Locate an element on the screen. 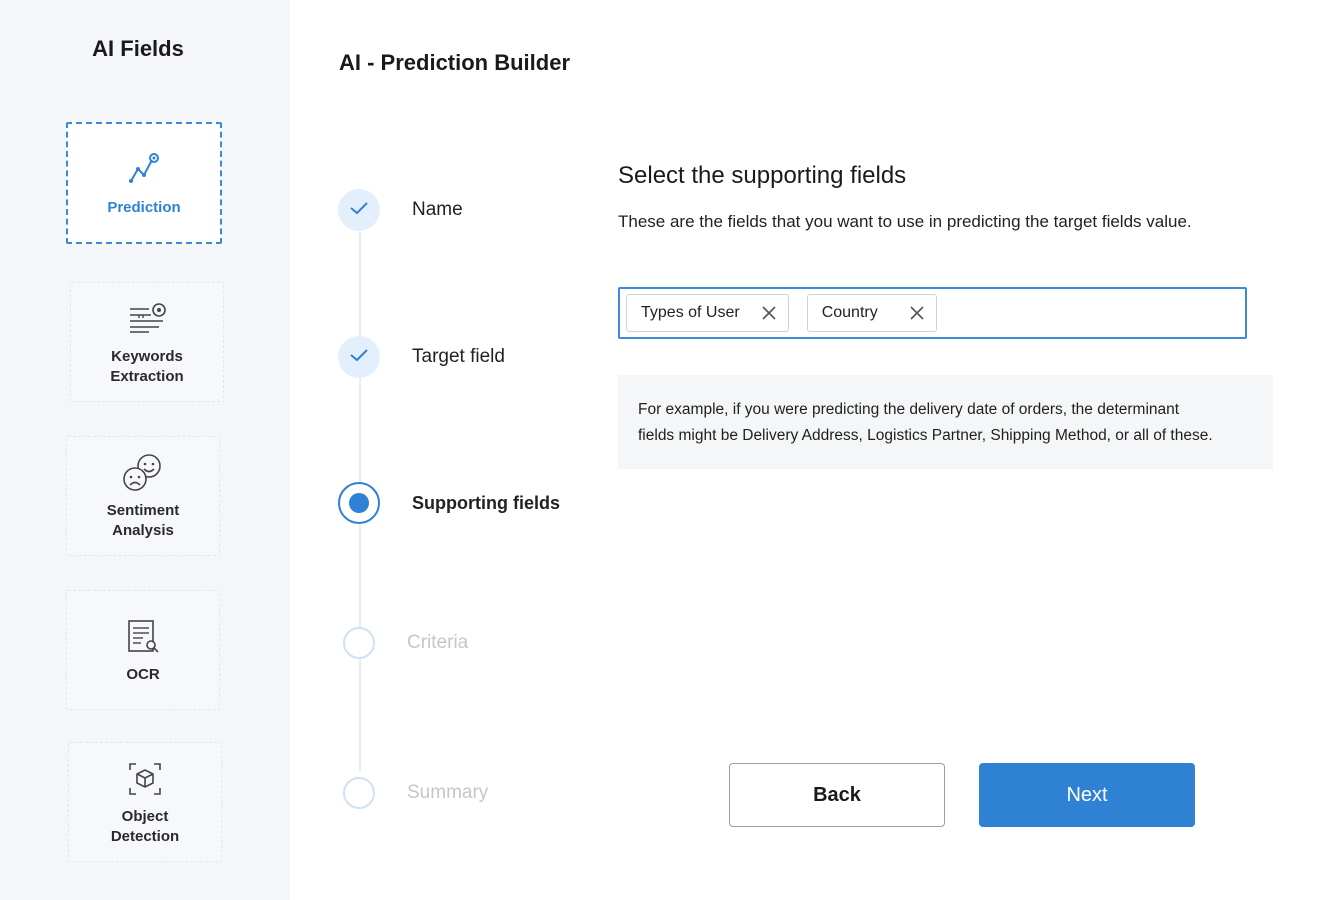 This screenshot has height=900, width=1344. step-label: Name is located at coordinates (437, 209).